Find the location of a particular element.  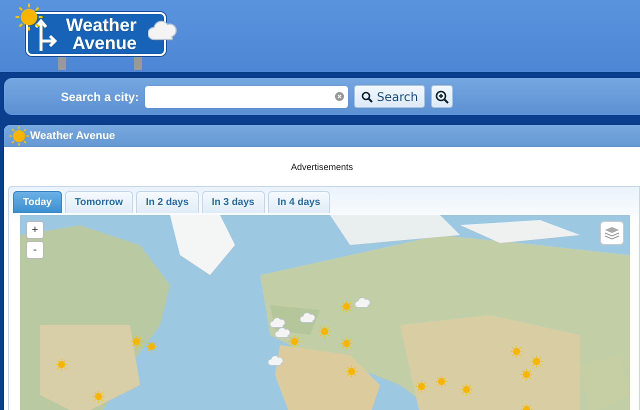

advertisements-label: Advertisements is located at coordinates (322, 167).